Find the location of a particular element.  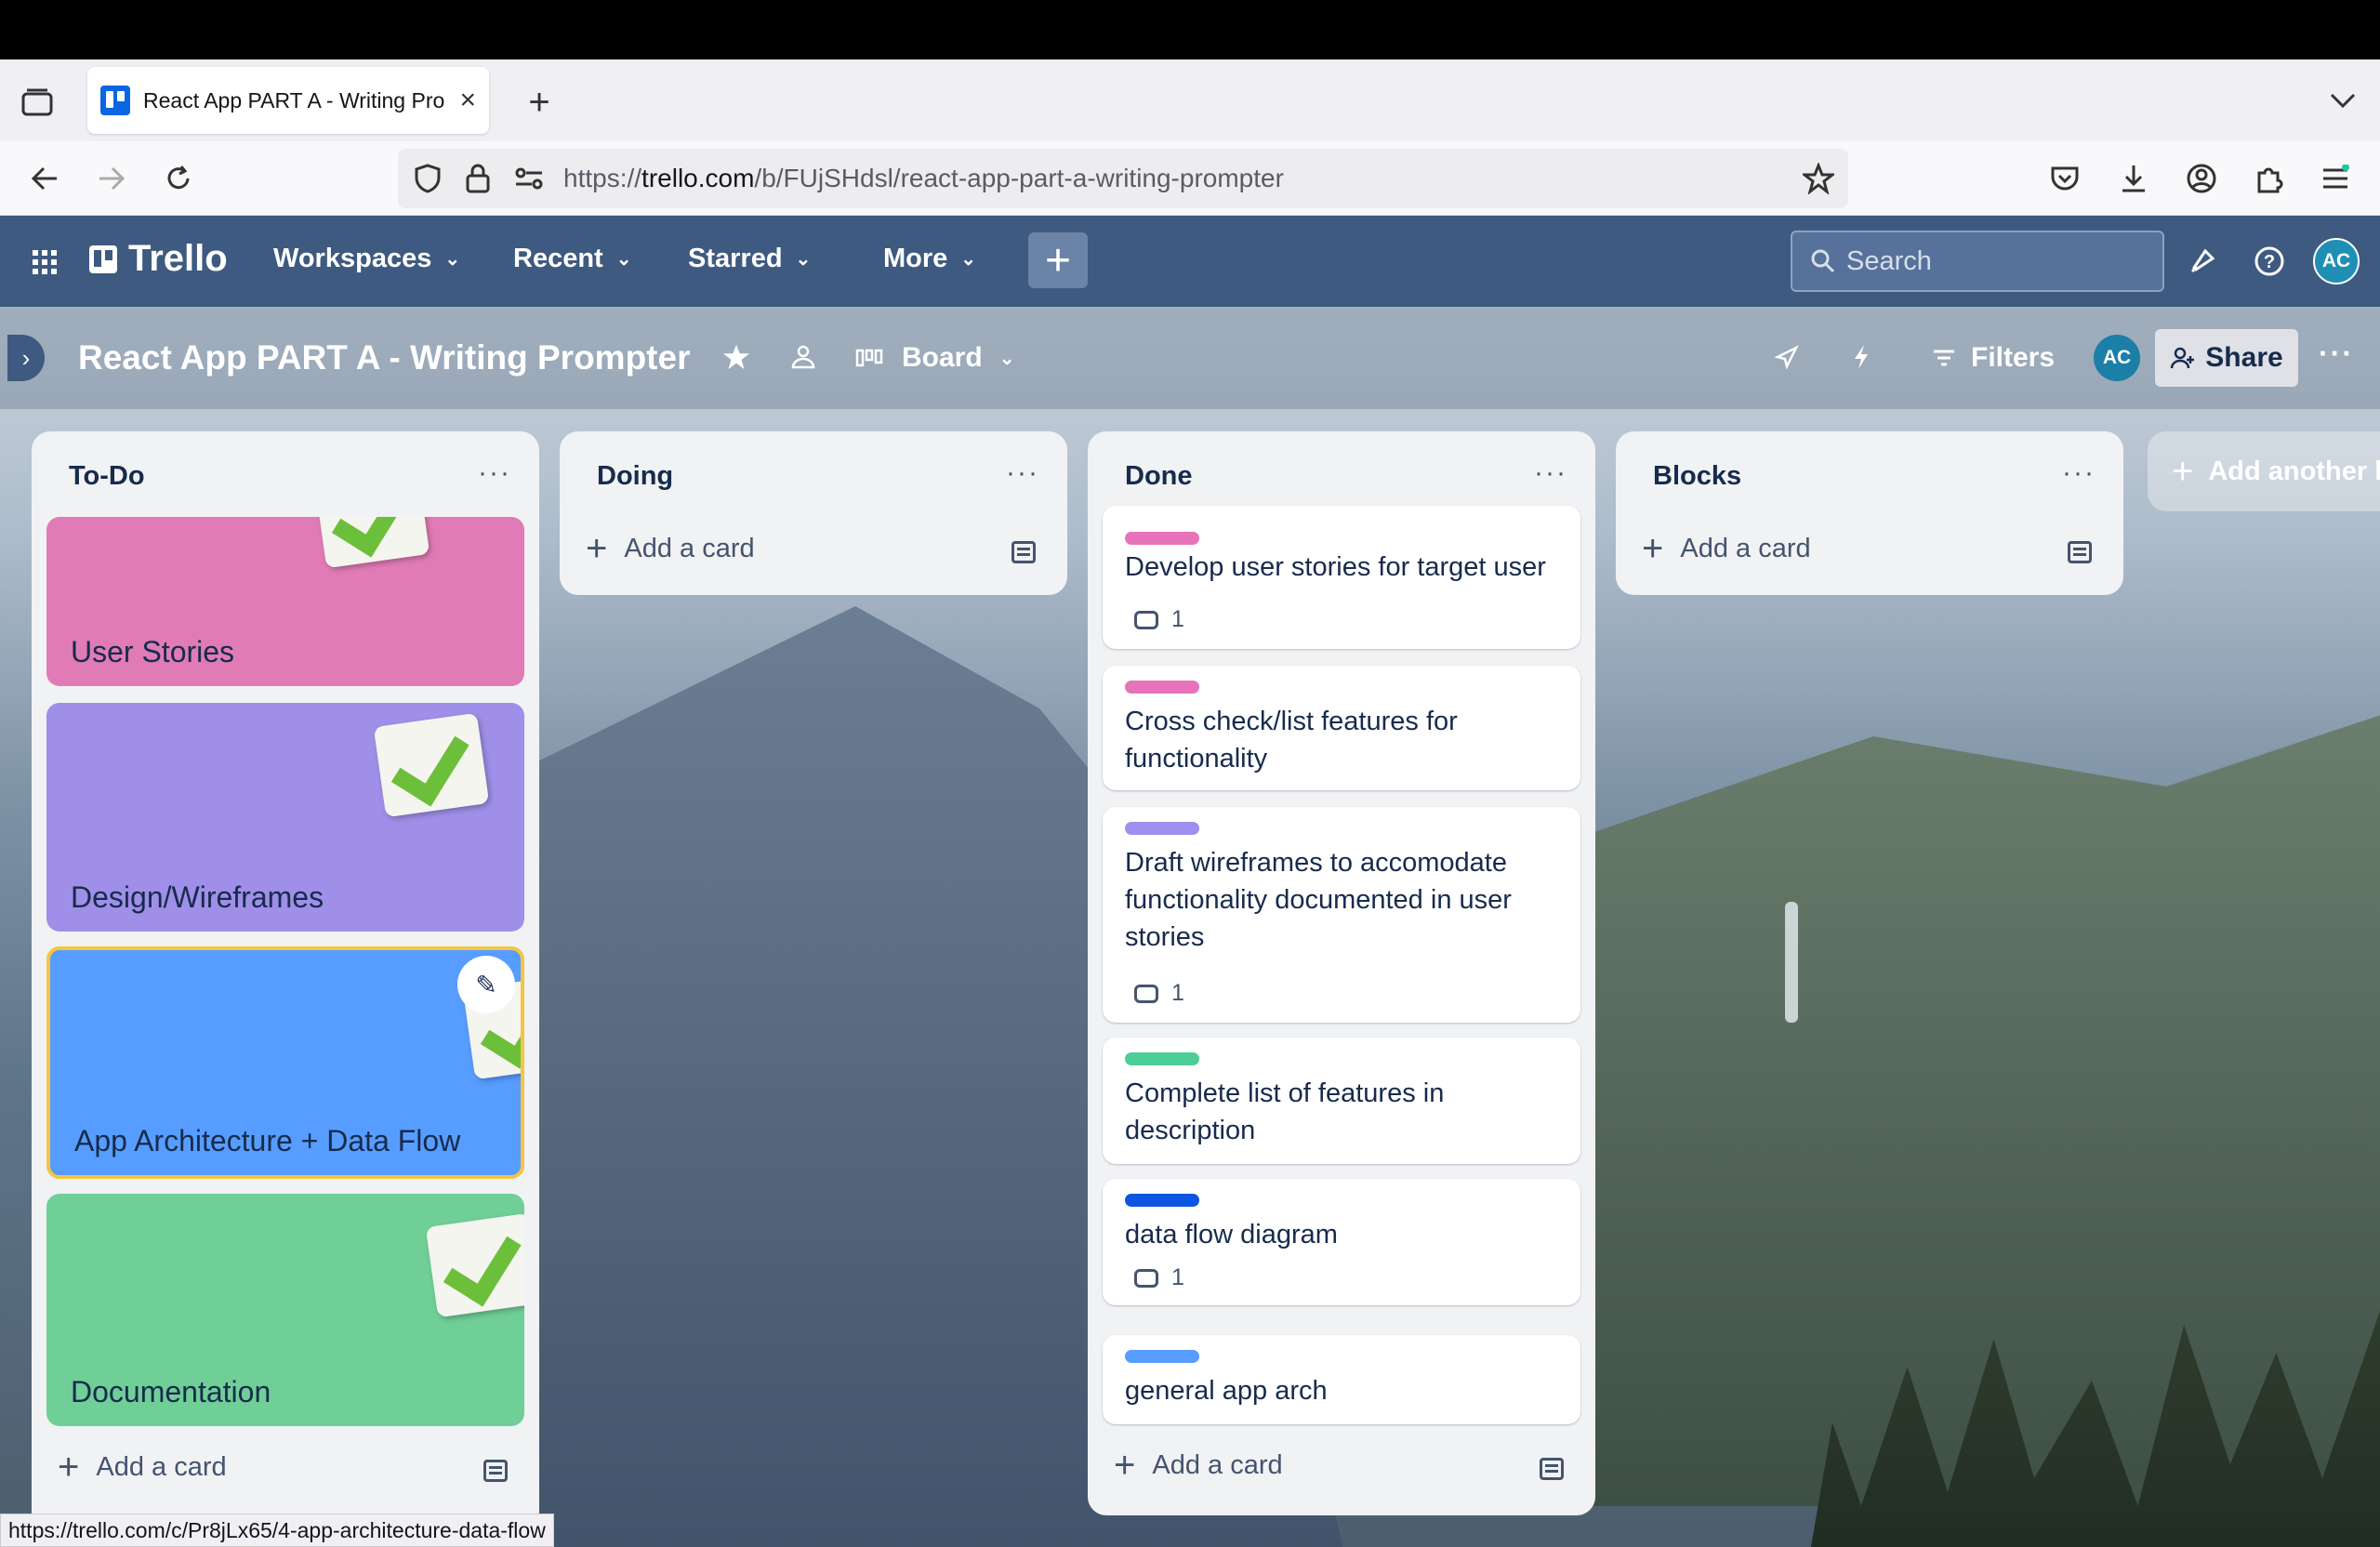

user-avatar: AC is located at coordinates (2336, 261).